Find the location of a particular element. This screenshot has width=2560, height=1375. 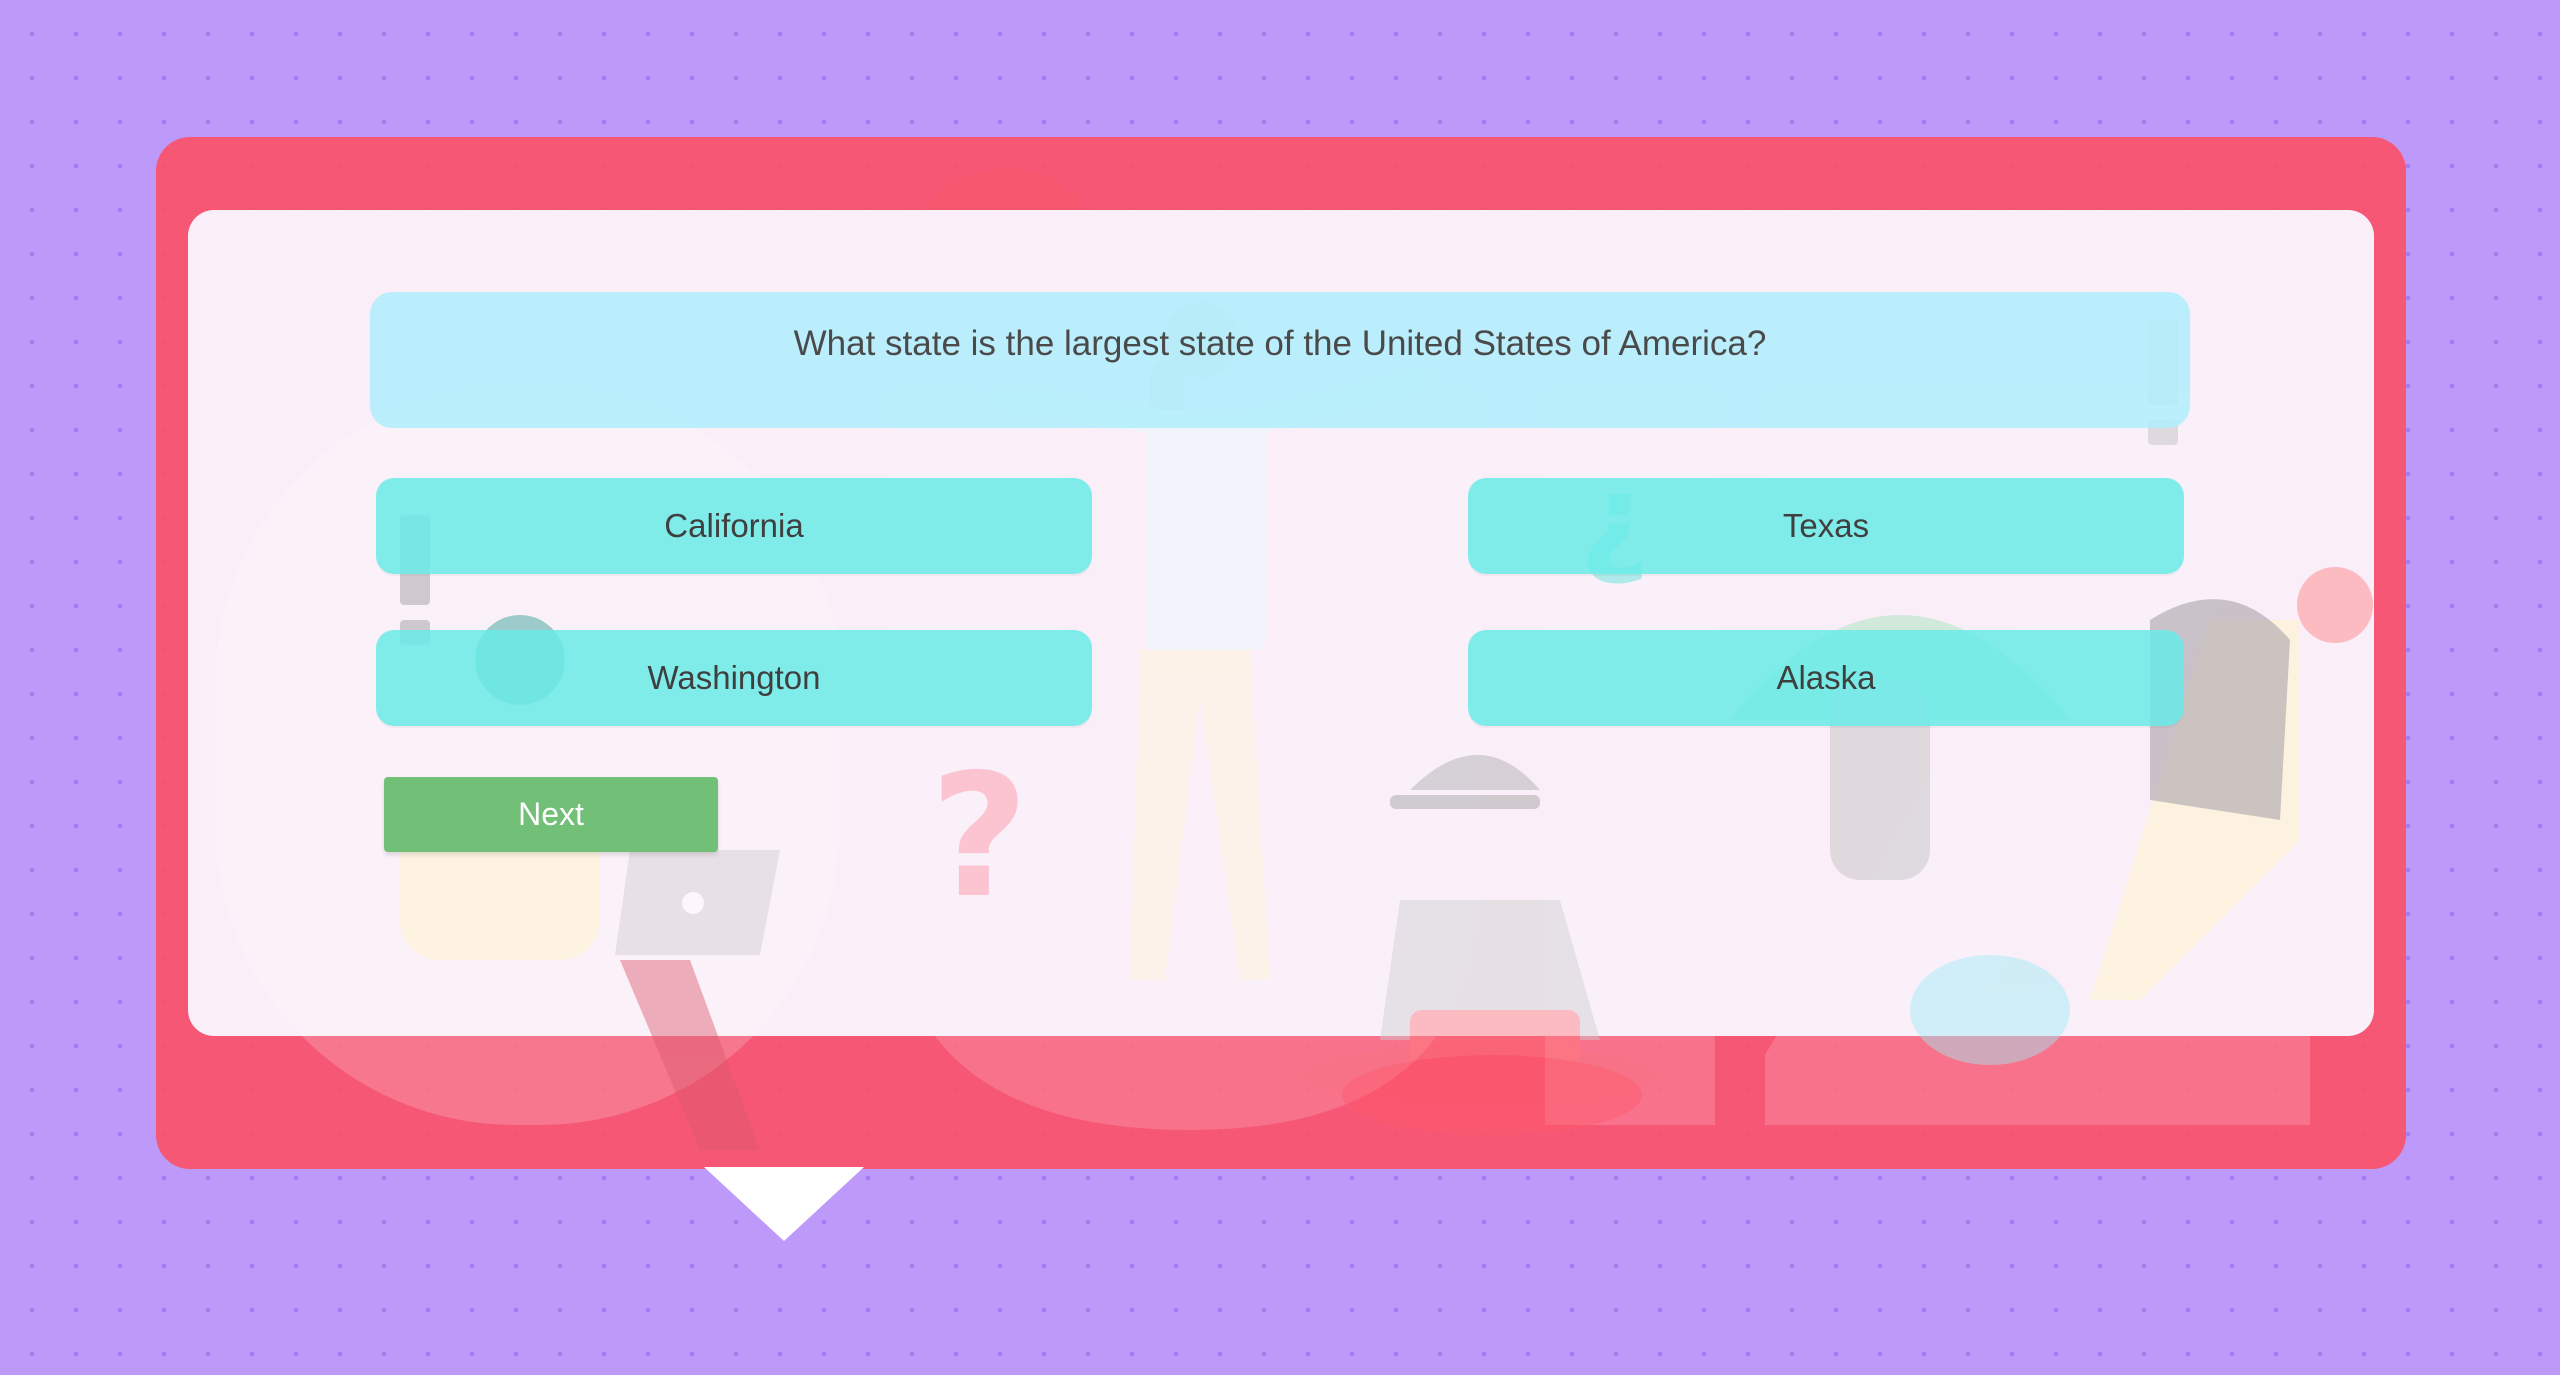

answer-button-texas: Texas is located at coordinates (1826, 526).